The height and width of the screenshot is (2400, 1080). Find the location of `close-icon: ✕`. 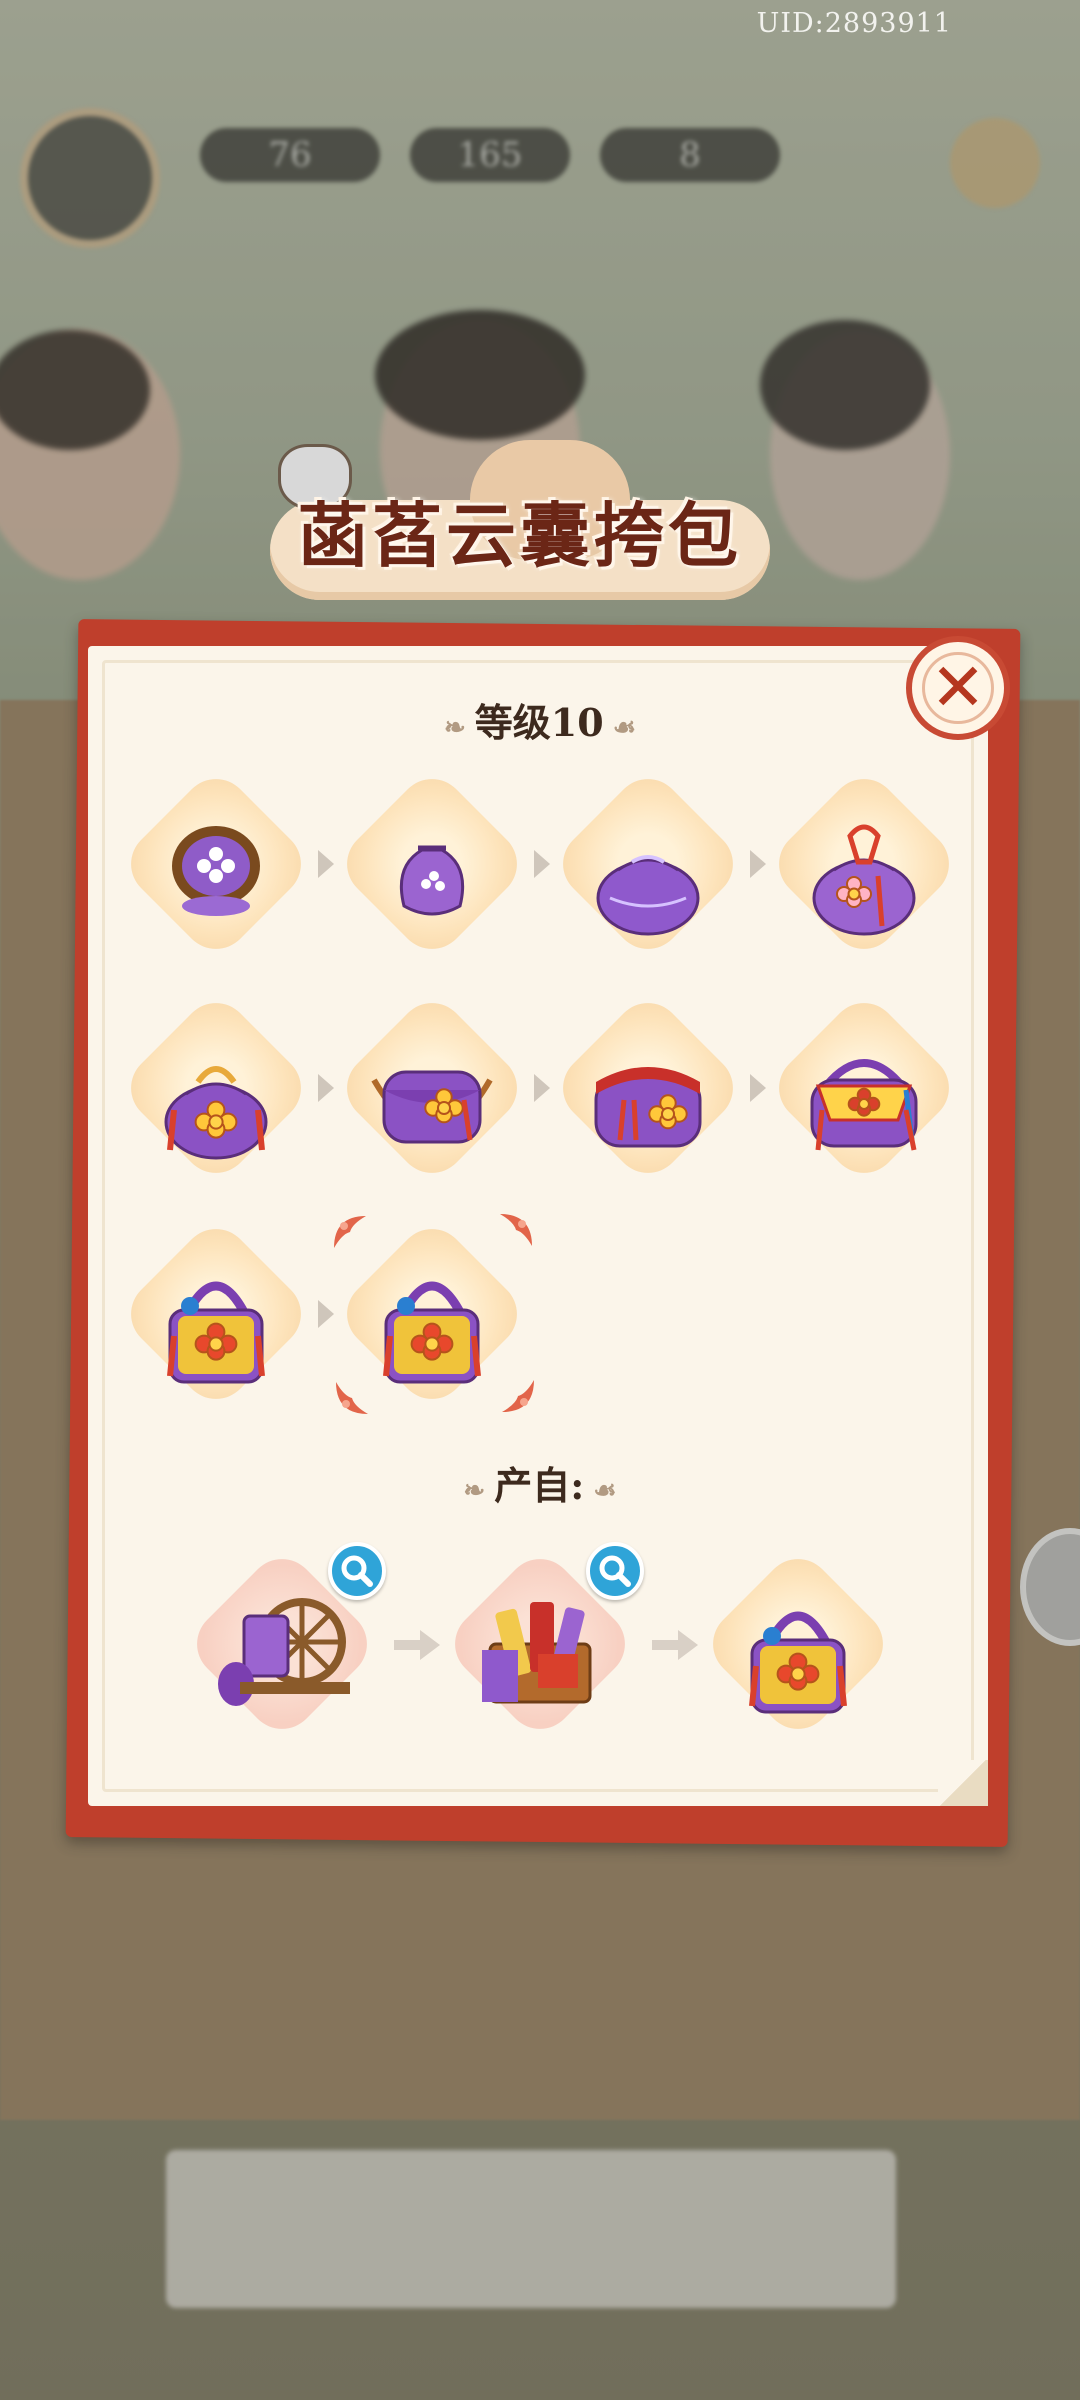

close-icon: ✕ is located at coordinates (958, 687).